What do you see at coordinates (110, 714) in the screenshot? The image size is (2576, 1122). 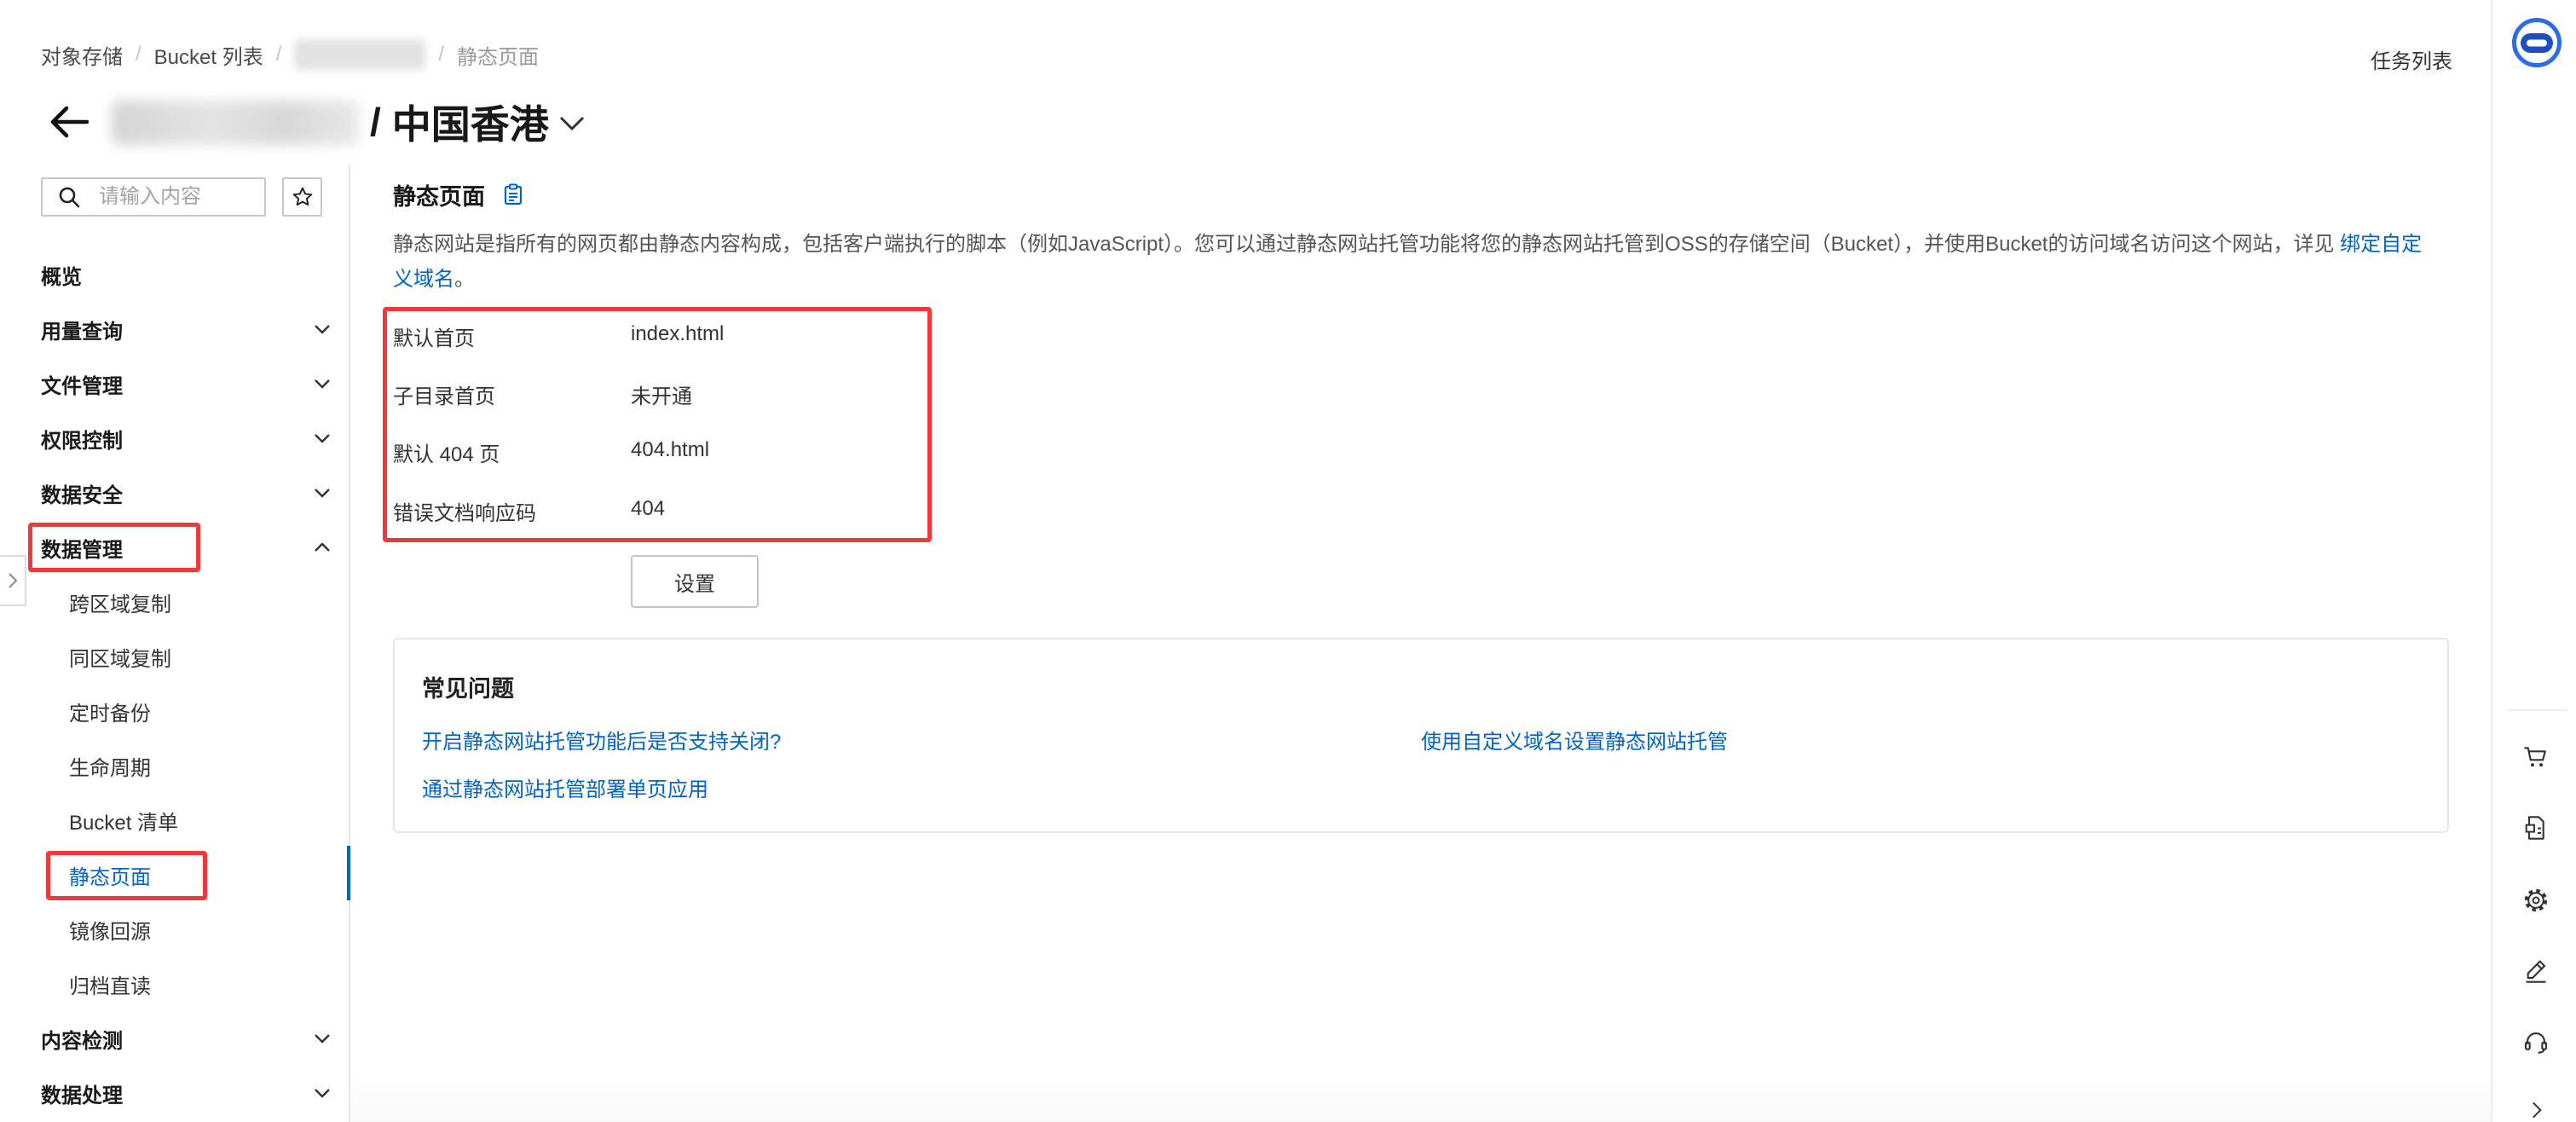 I see `sidebar-item-label: 定时备份` at bounding box center [110, 714].